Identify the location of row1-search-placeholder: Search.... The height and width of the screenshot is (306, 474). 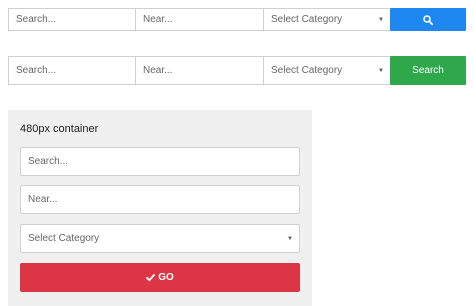
(36, 19).